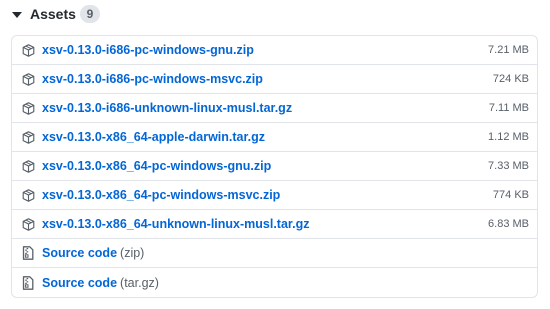  I want to click on source-code-format: (tar.gz), so click(139, 282).